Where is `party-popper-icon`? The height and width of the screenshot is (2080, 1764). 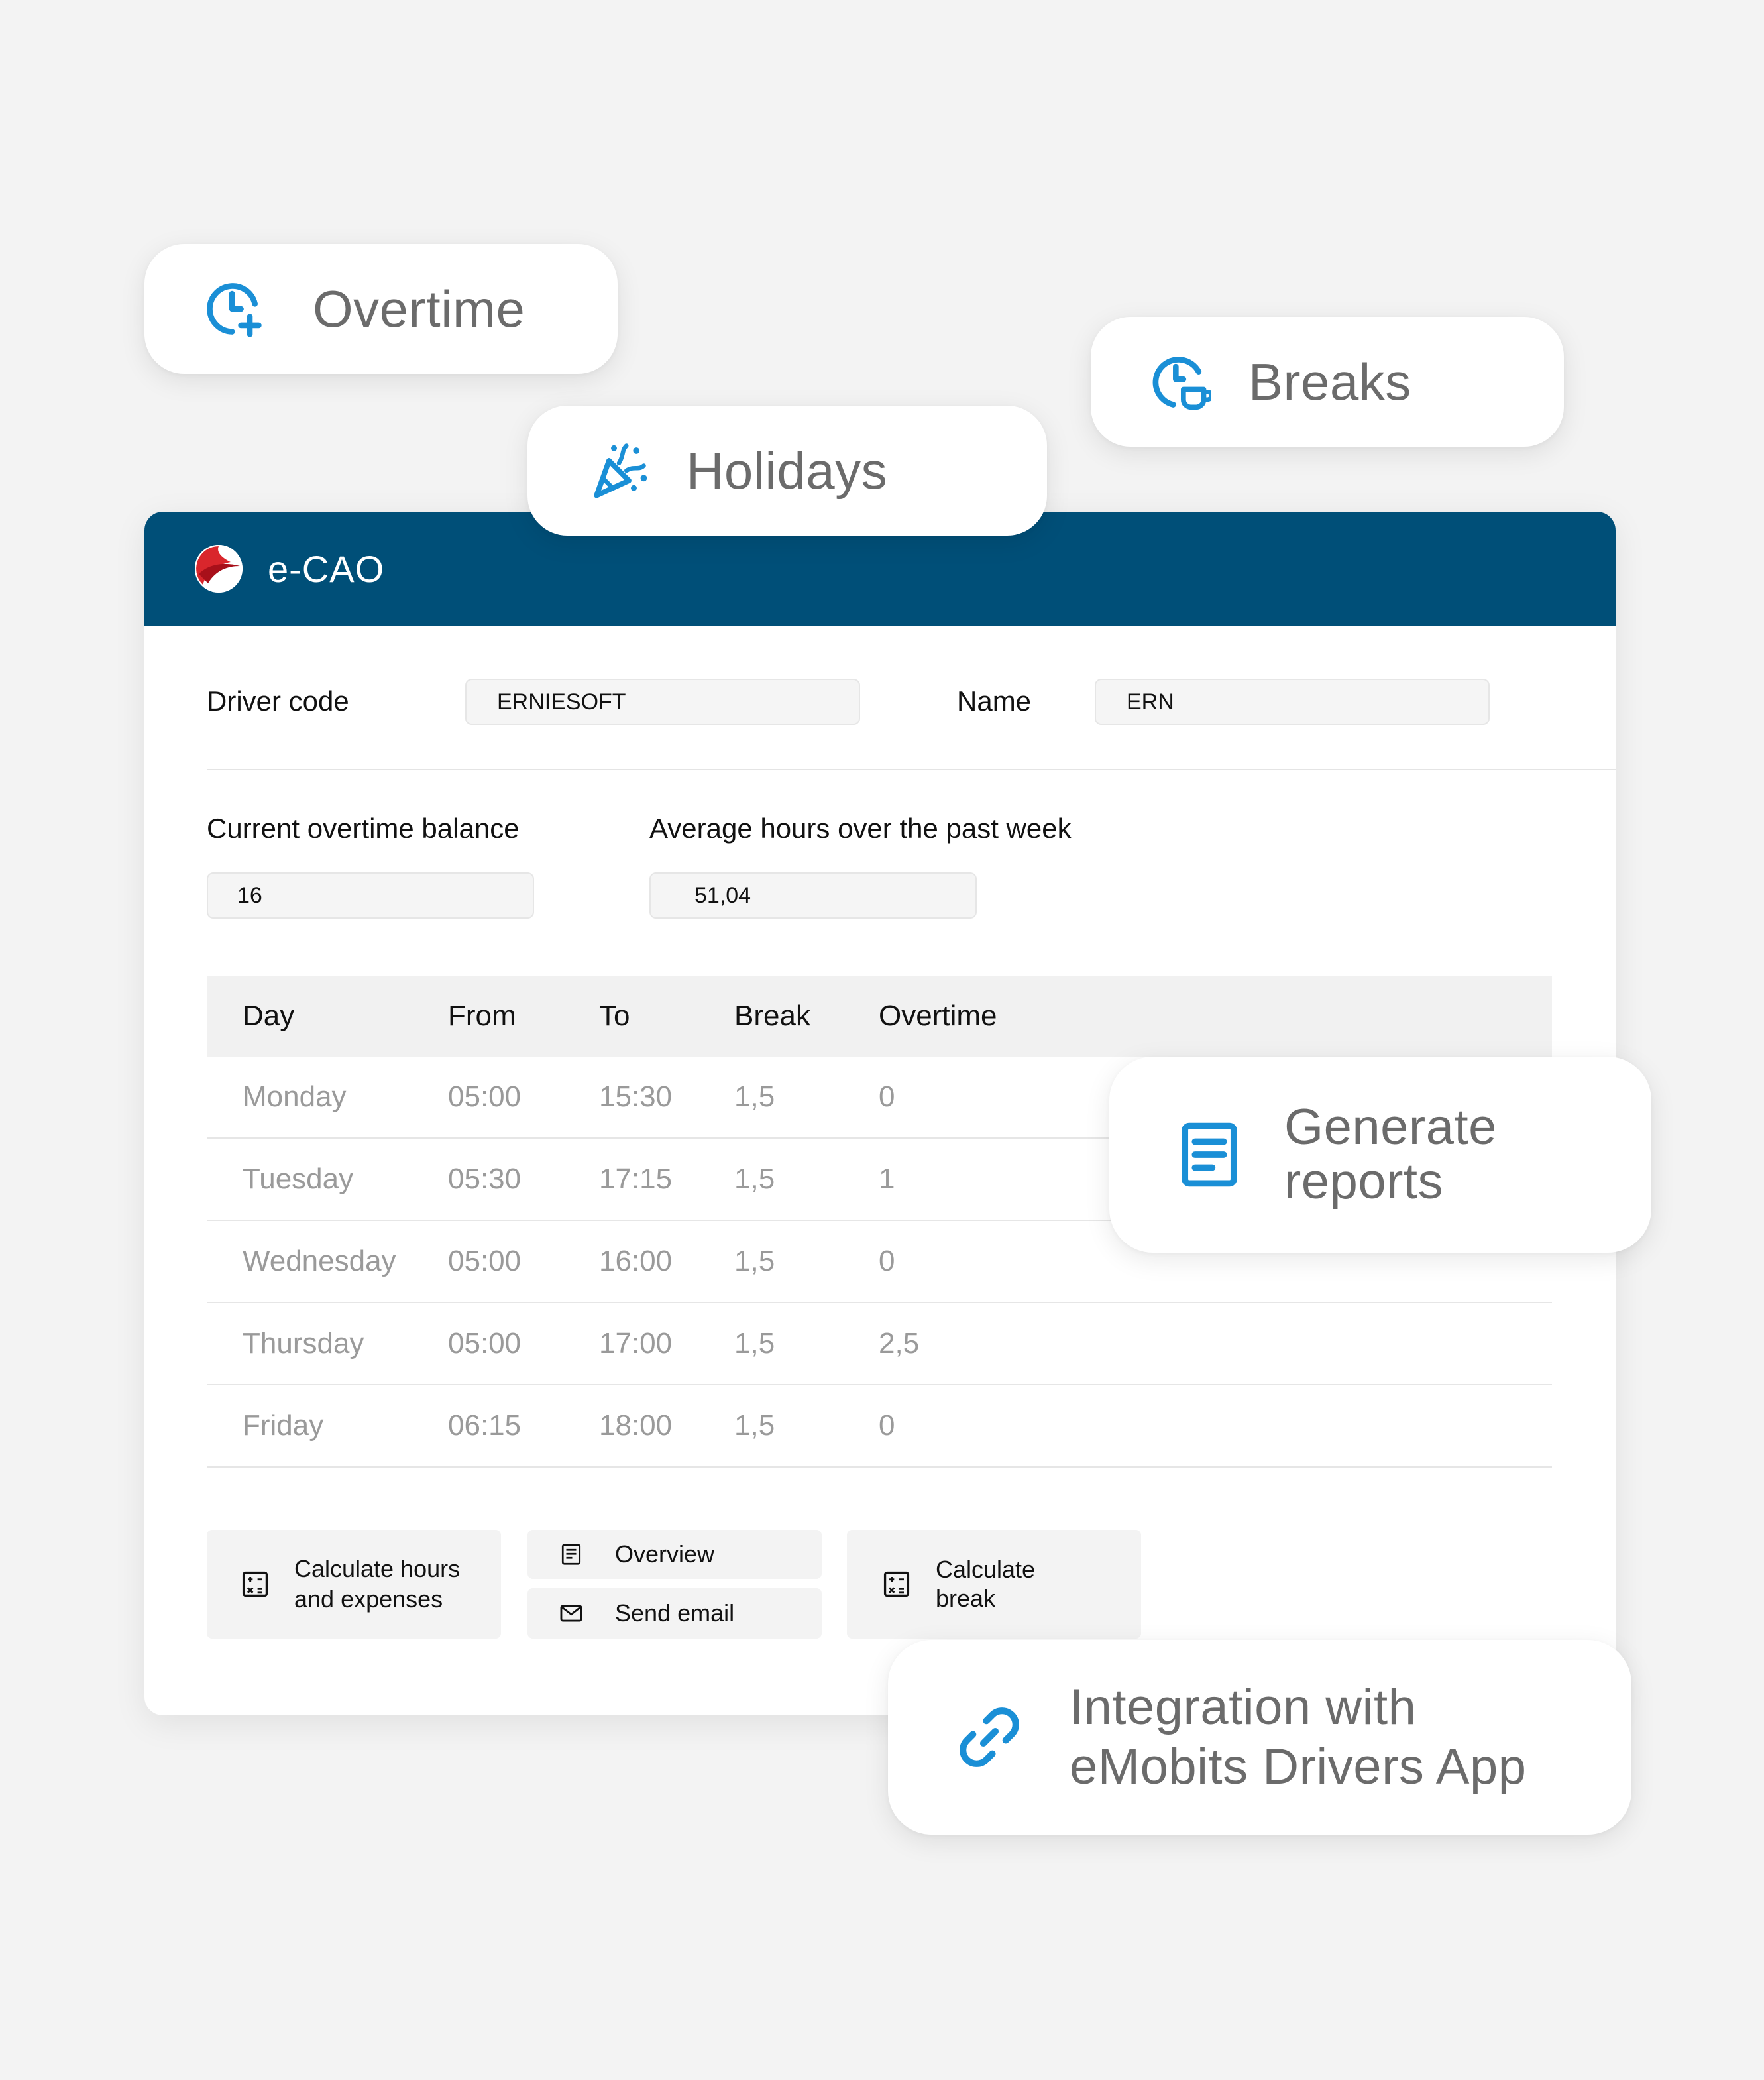
party-popper-icon is located at coordinates (619, 470).